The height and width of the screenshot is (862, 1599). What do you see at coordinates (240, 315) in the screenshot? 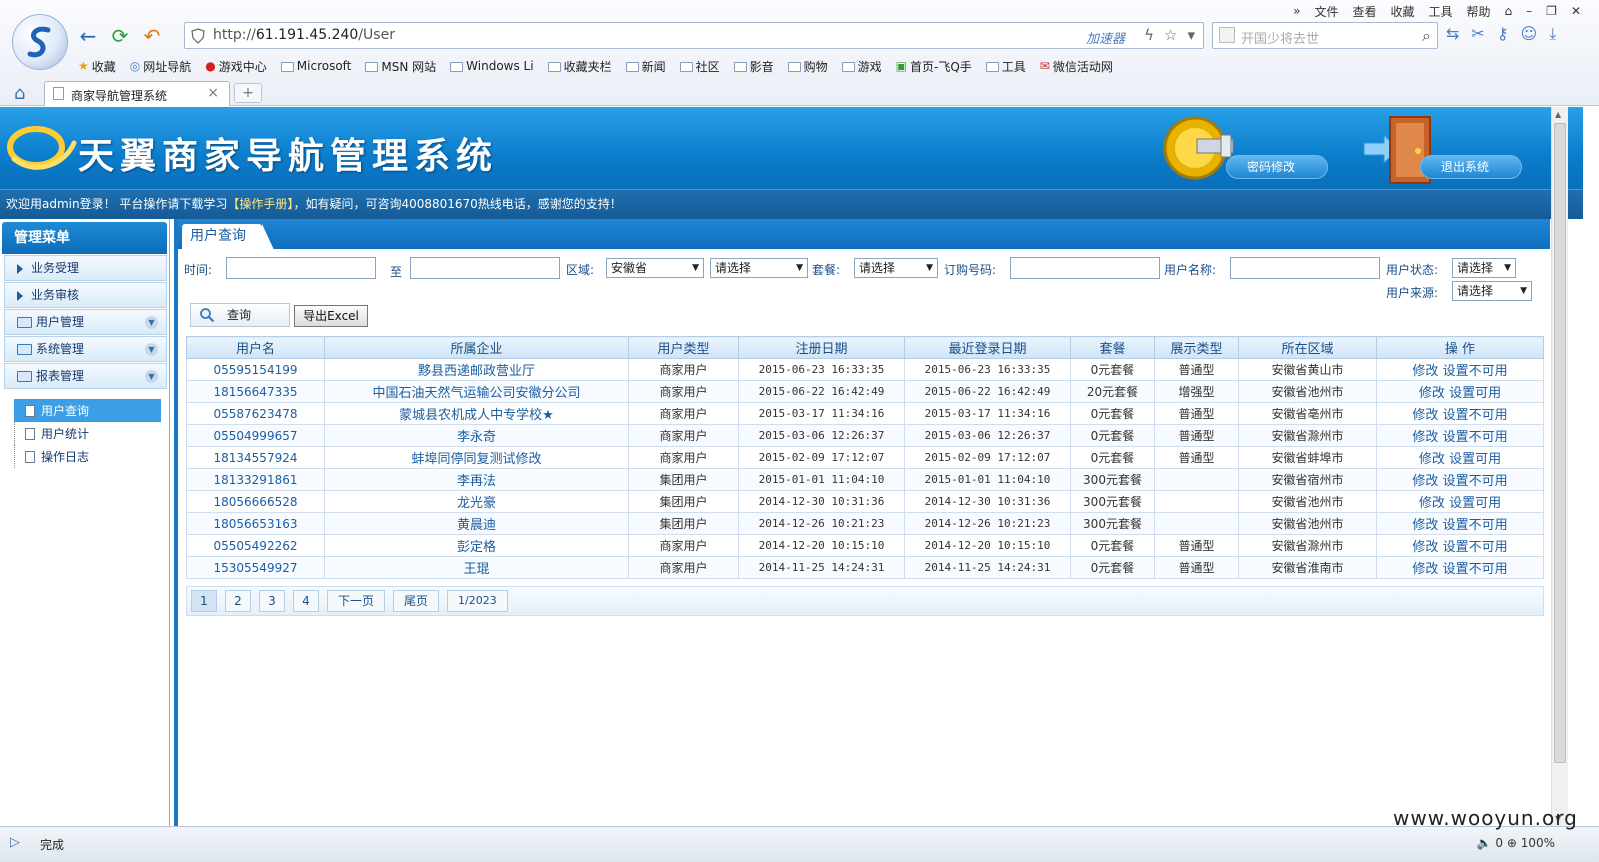
I see `query-button: 查询` at bounding box center [240, 315].